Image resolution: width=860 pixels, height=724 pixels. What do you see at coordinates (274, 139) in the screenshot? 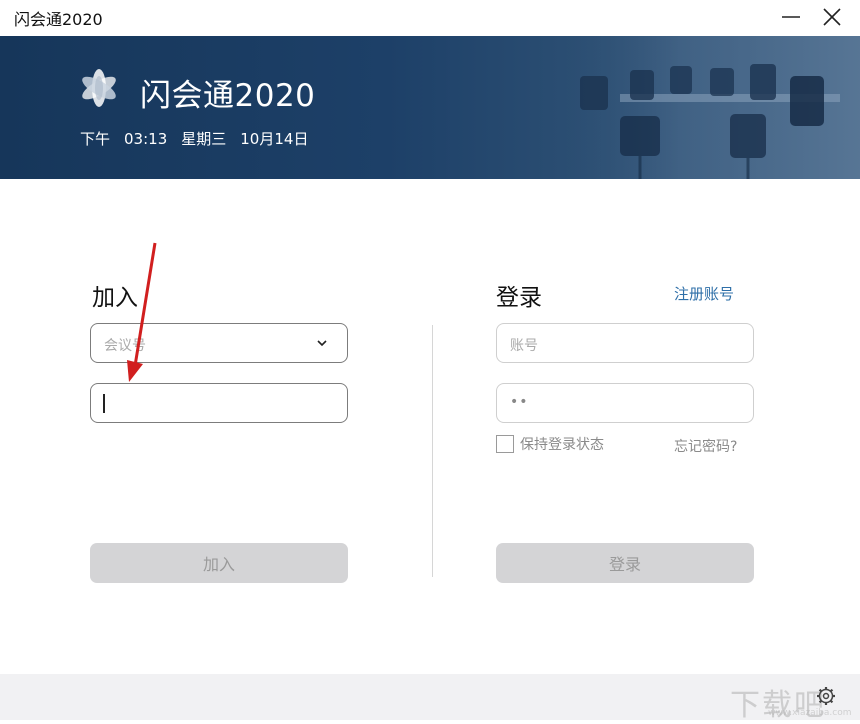
I see `date-text: 10月14日` at bounding box center [274, 139].